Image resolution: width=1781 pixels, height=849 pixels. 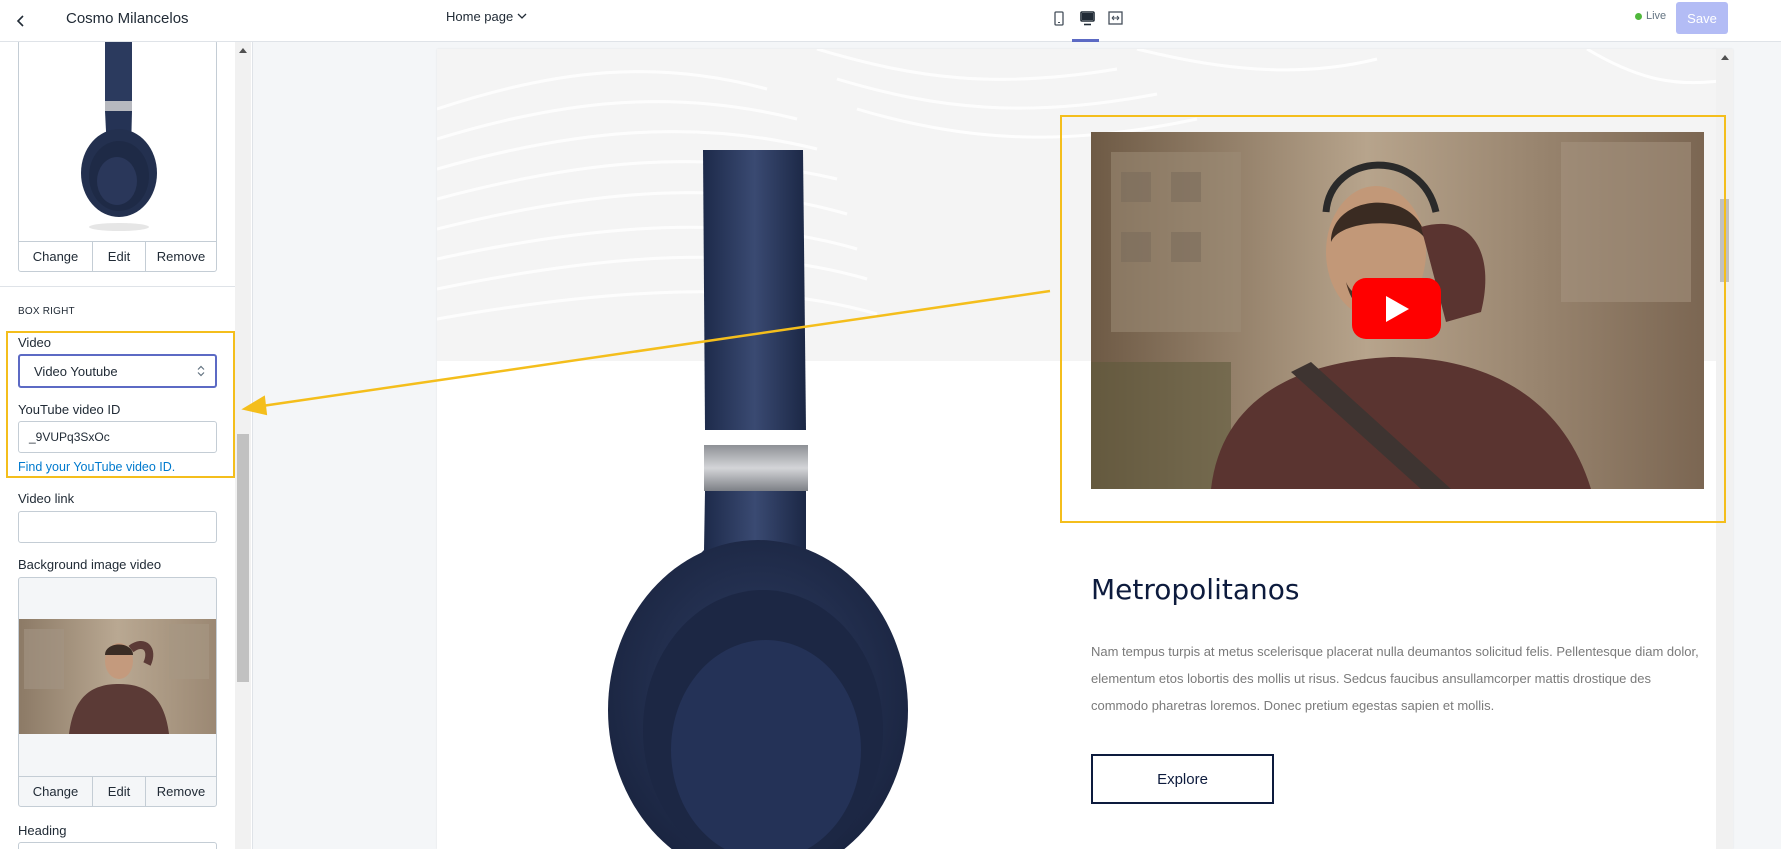 What do you see at coordinates (119, 136) in the screenshot?
I see `headphone-thumbnail` at bounding box center [119, 136].